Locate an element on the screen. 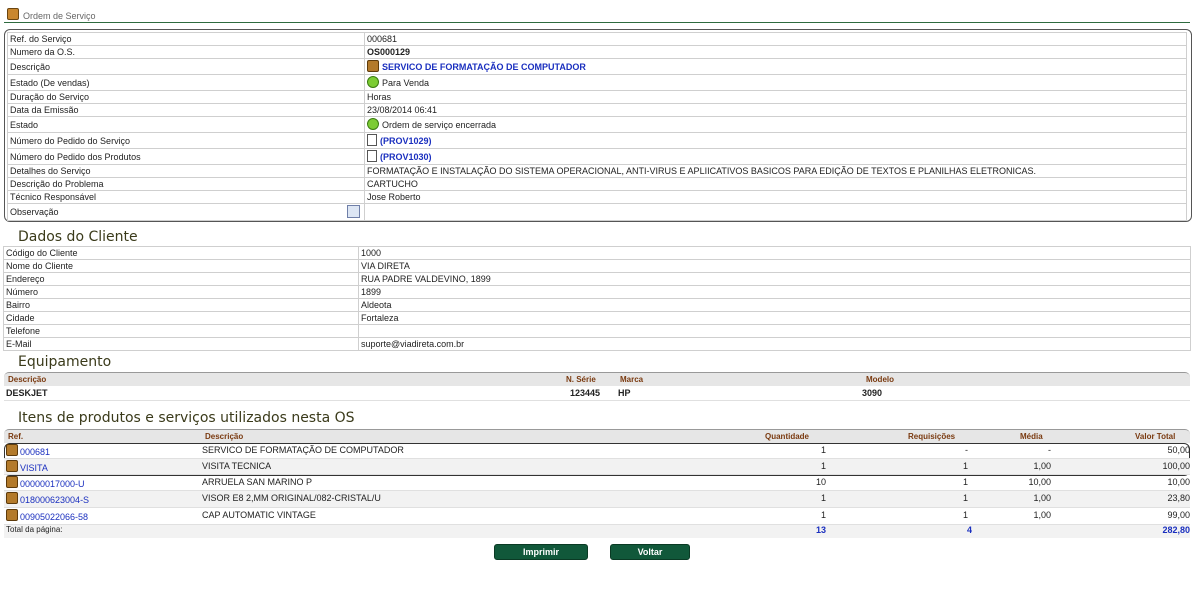 The height and width of the screenshot is (591, 1192). row-value: suporte@viadireta.com.br is located at coordinates (774, 344).